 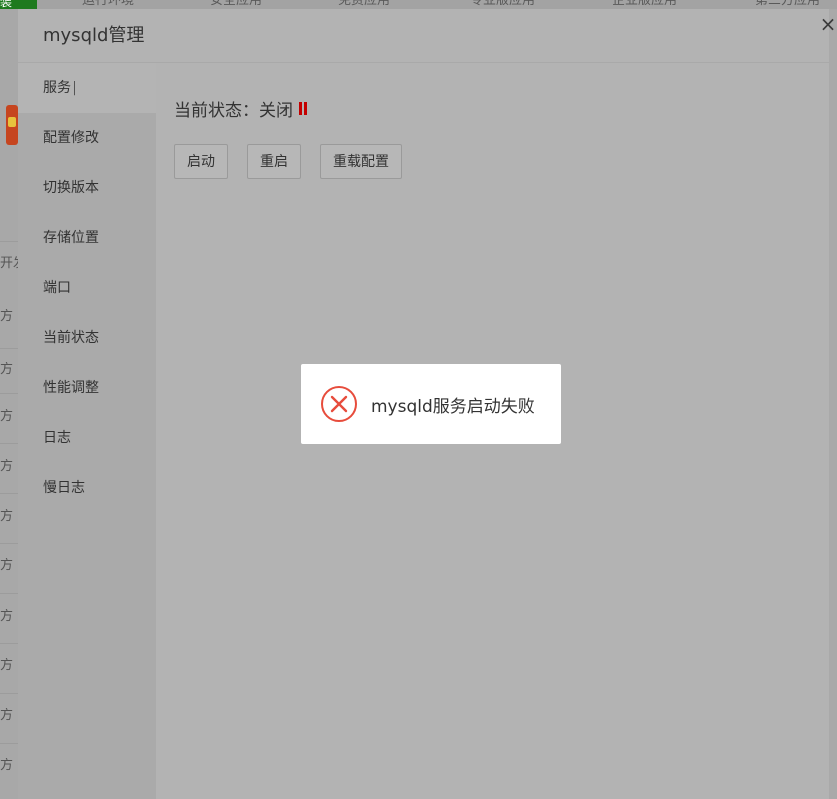 What do you see at coordinates (303, 108) in the screenshot?
I see `stopped-status-icon` at bounding box center [303, 108].